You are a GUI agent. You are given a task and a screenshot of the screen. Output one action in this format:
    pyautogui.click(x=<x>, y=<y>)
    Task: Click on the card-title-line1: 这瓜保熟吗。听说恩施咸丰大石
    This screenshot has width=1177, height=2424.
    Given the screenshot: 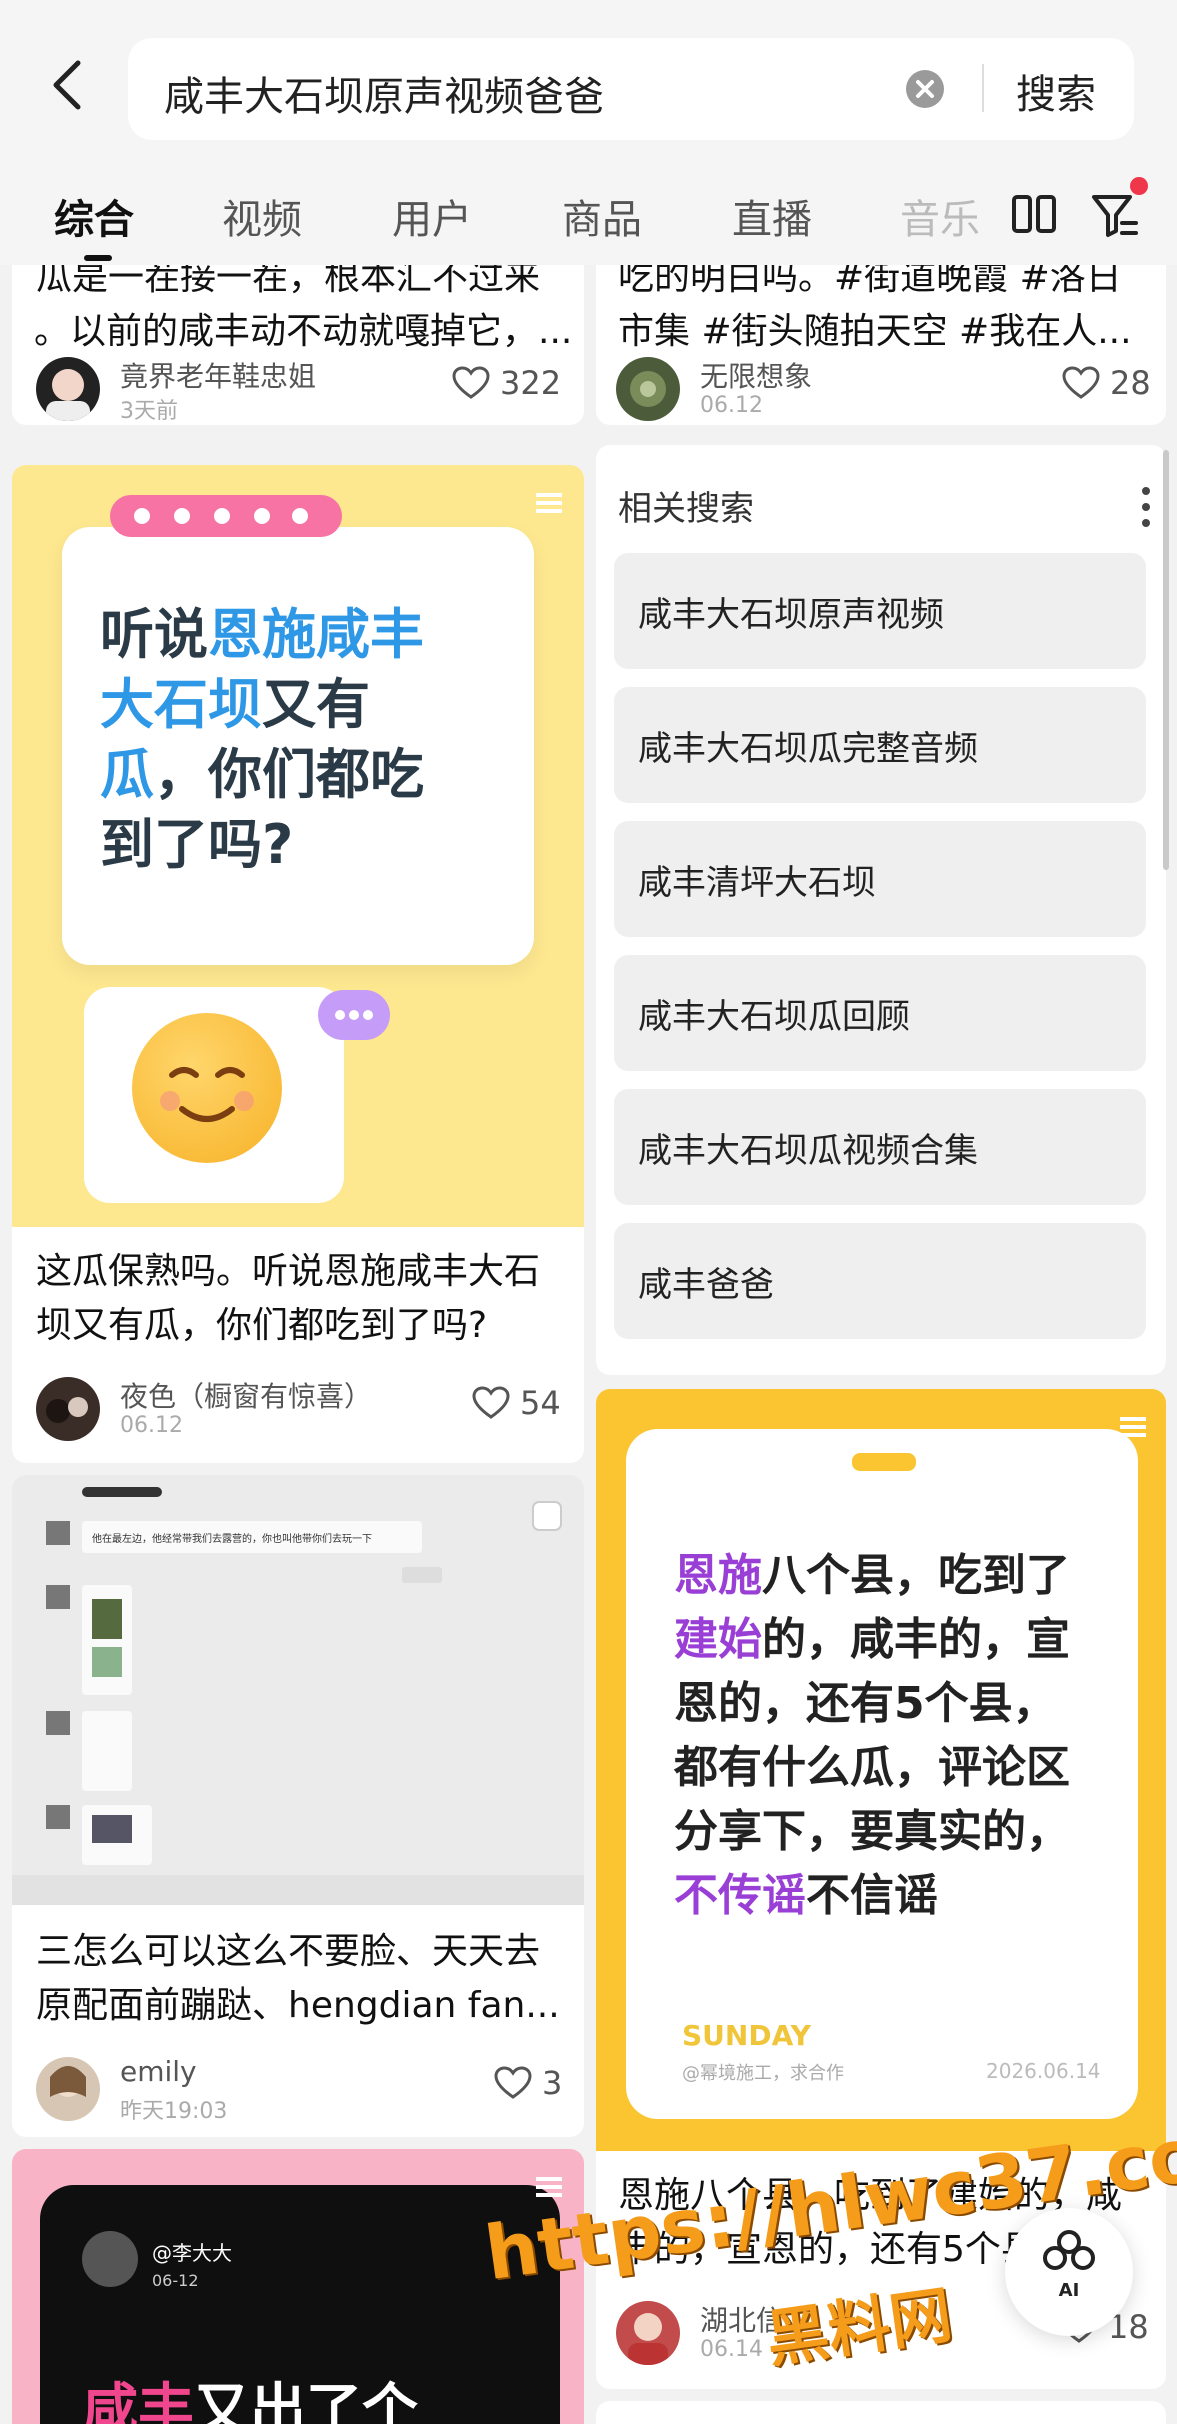 What is the action you would take?
    pyautogui.click(x=288, y=1271)
    